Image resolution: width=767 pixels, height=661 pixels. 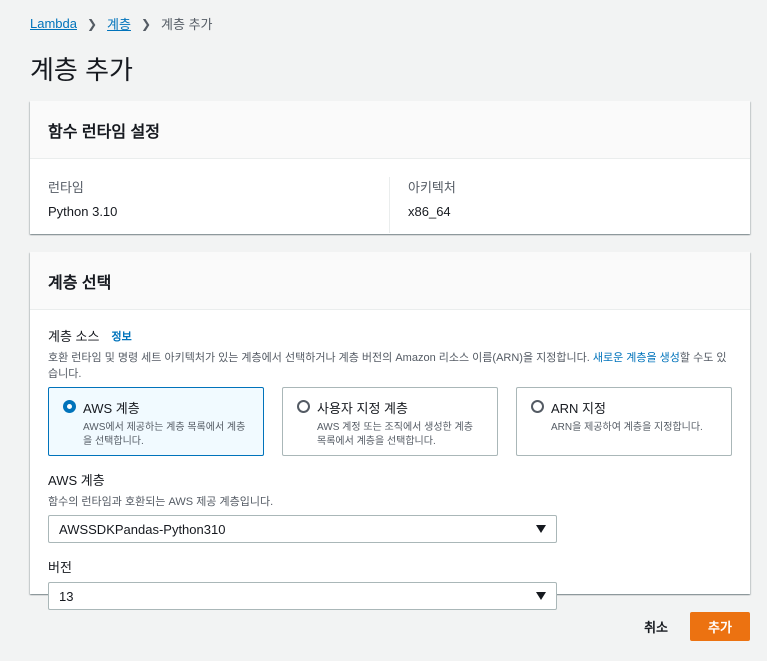 I want to click on panel-title: 함수 런타임 설정, so click(x=390, y=130).